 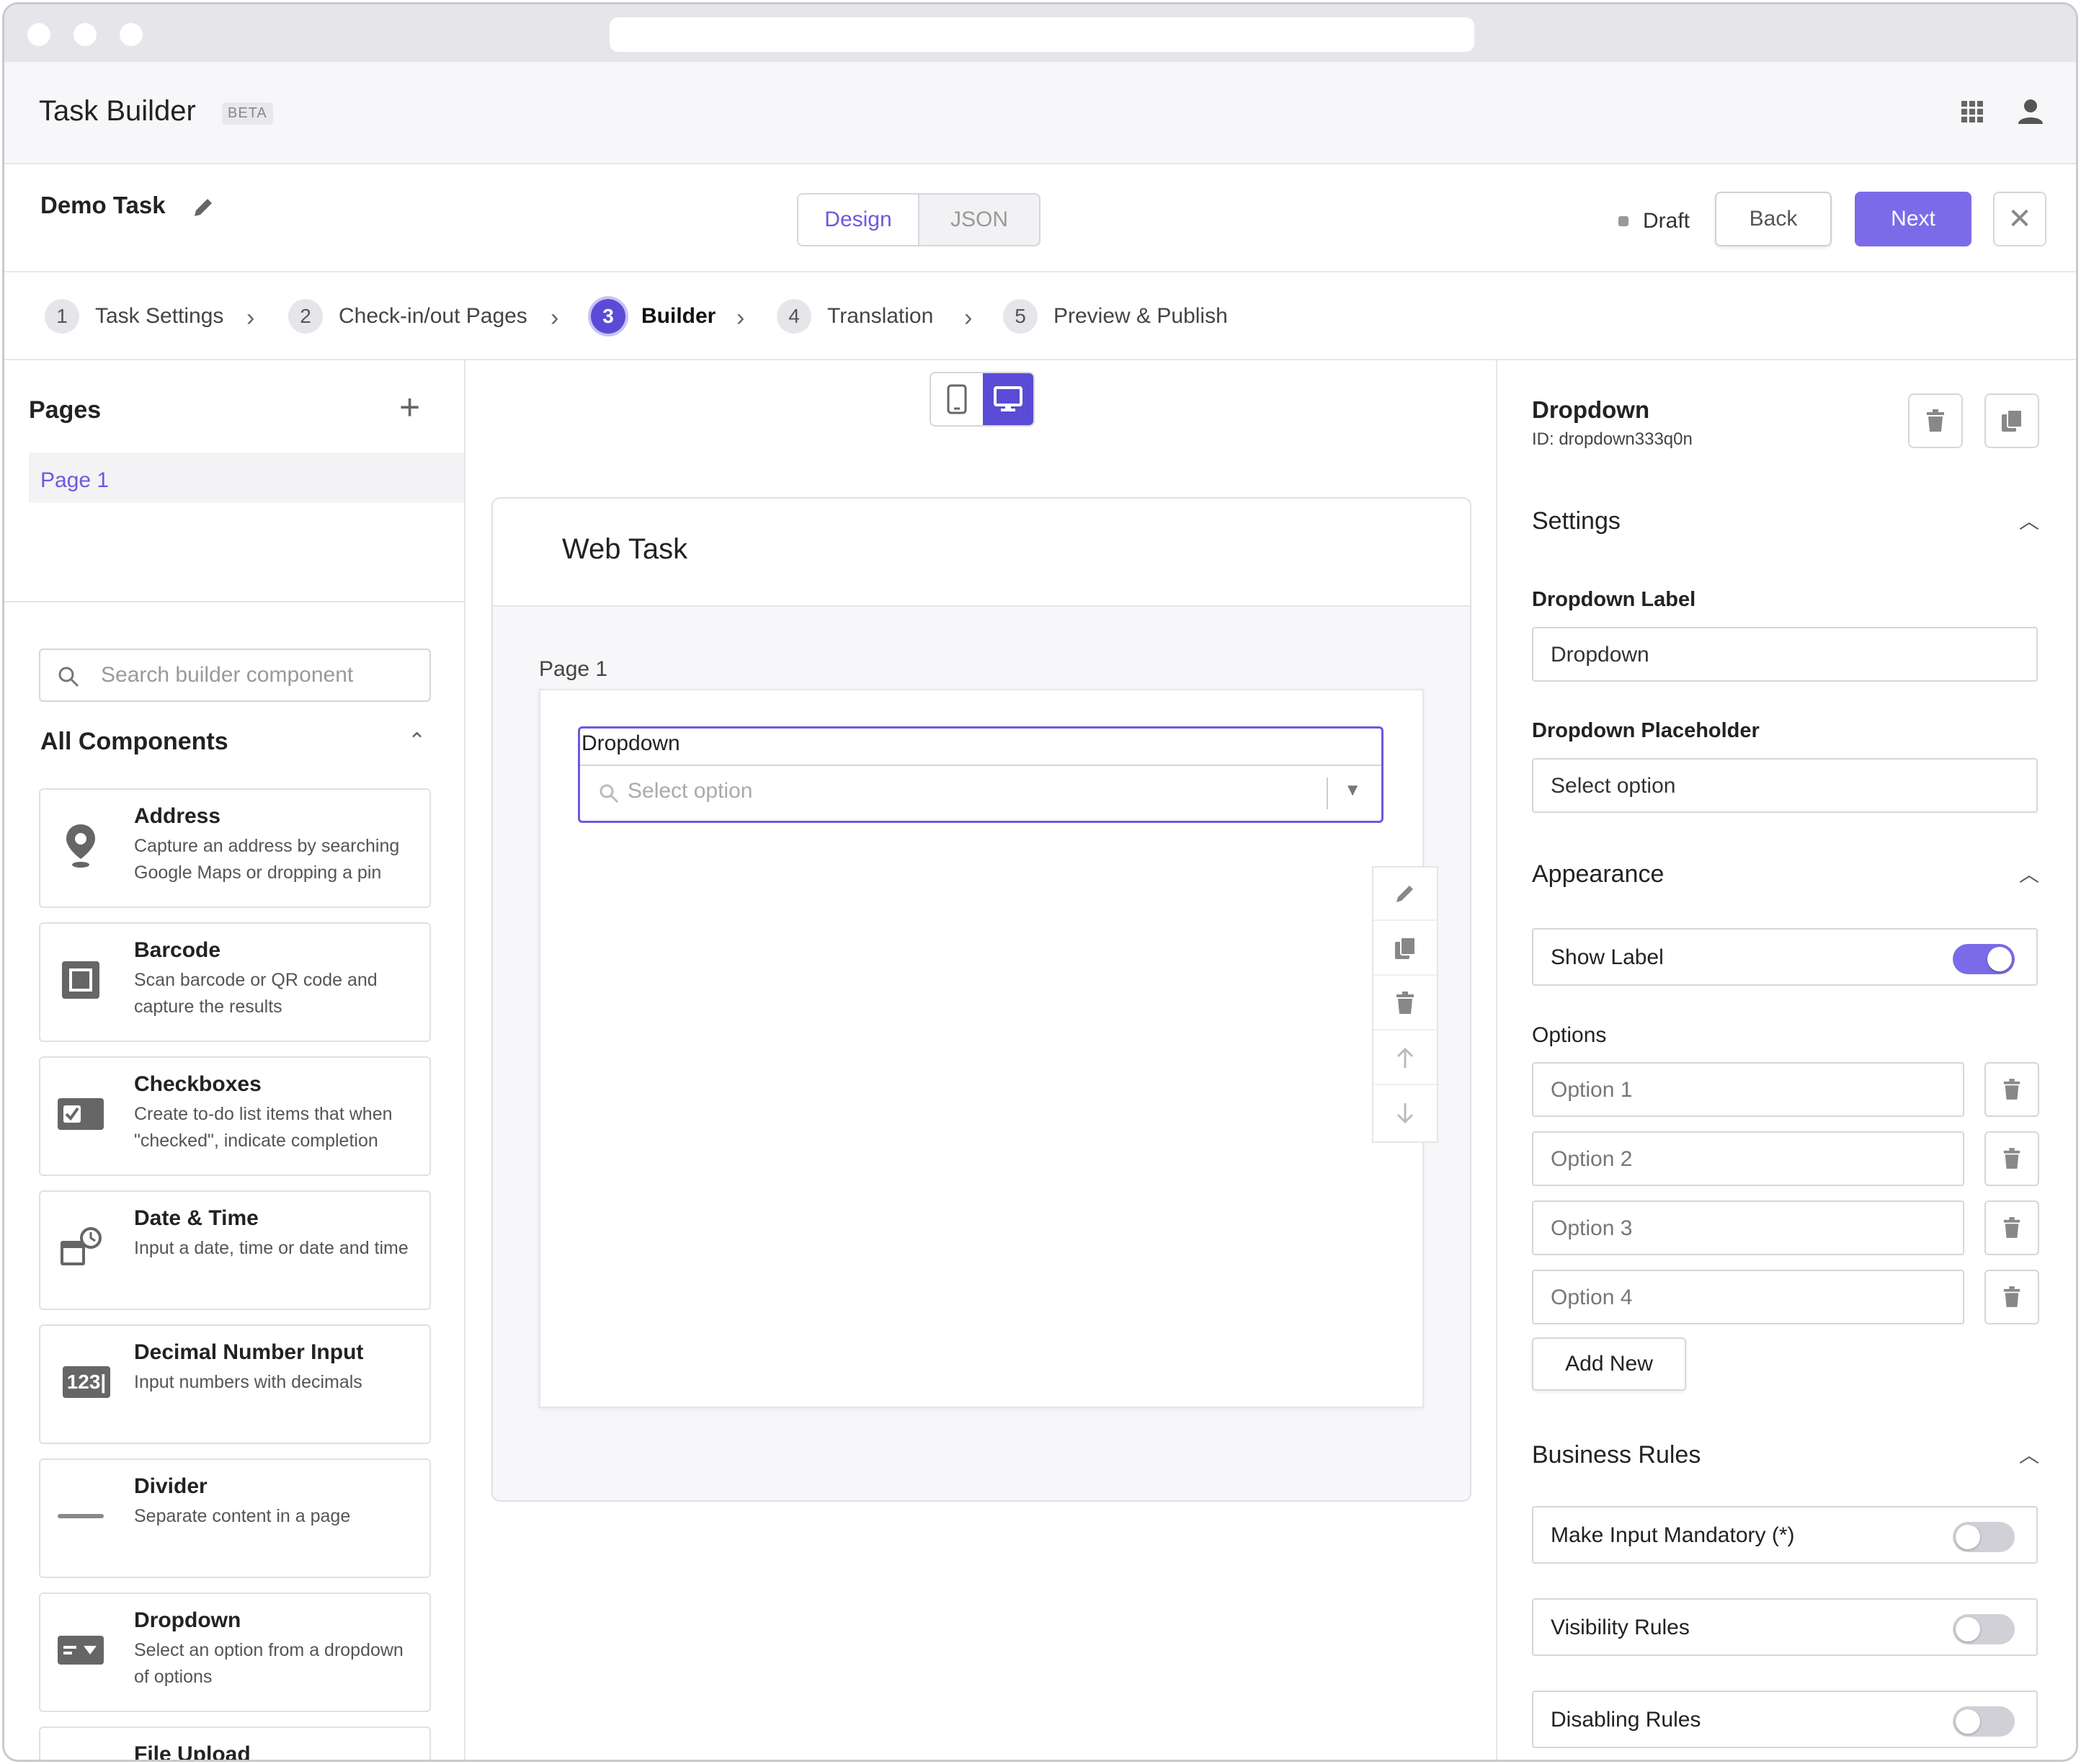 What do you see at coordinates (417, 739) in the screenshot?
I see `collapse-chevron-icon: ⌄` at bounding box center [417, 739].